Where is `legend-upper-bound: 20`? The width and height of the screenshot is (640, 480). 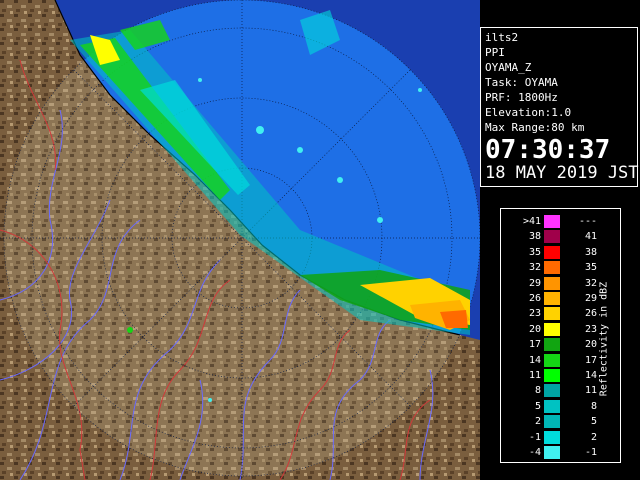 legend-upper-bound: 20 is located at coordinates (590, 345).